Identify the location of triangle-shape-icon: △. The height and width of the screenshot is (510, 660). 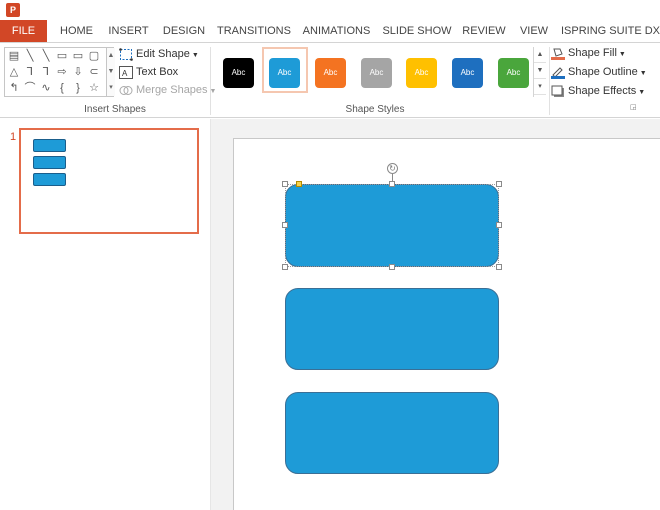
(14, 72).